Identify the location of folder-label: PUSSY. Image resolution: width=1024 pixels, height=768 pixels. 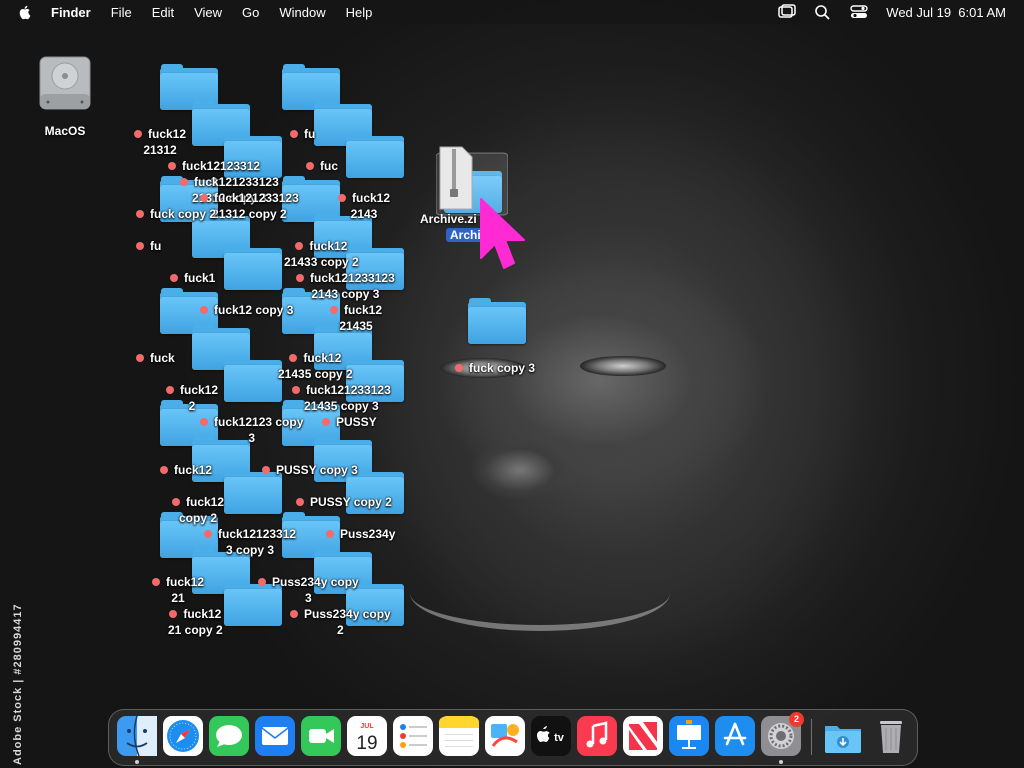
(349, 422).